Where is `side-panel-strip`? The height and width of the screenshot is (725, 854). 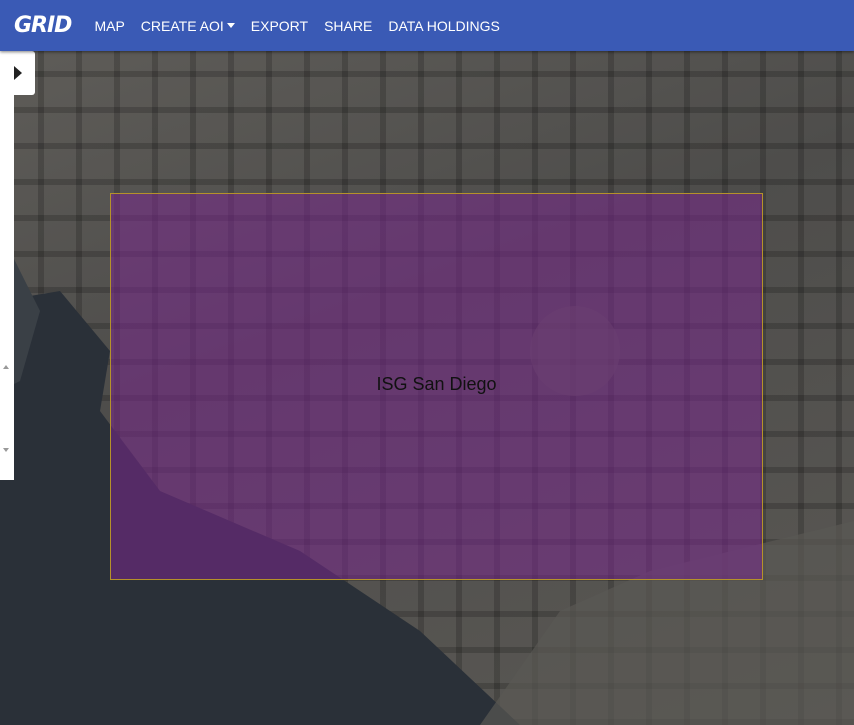
side-panel-strip is located at coordinates (7, 287).